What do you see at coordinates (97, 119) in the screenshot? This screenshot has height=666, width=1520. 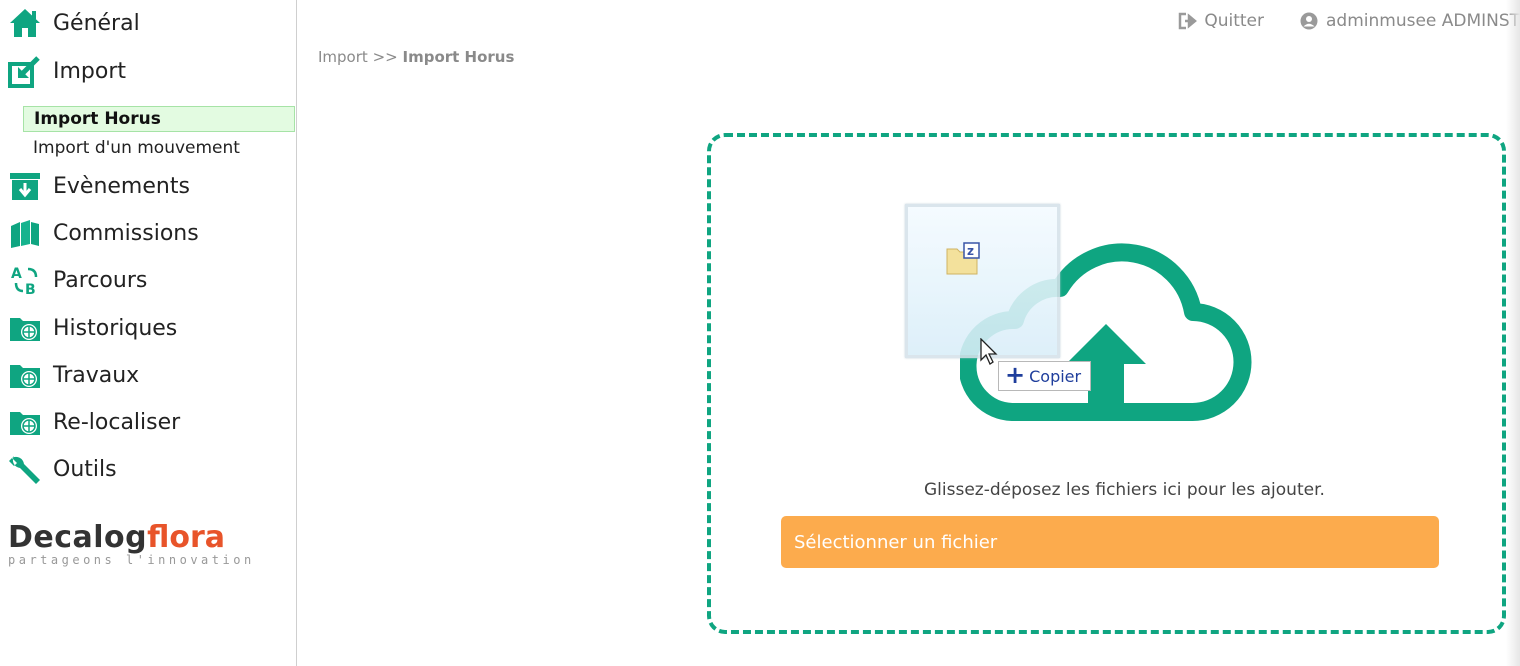 I see `sidebar-subitem-label: Import Horus` at bounding box center [97, 119].